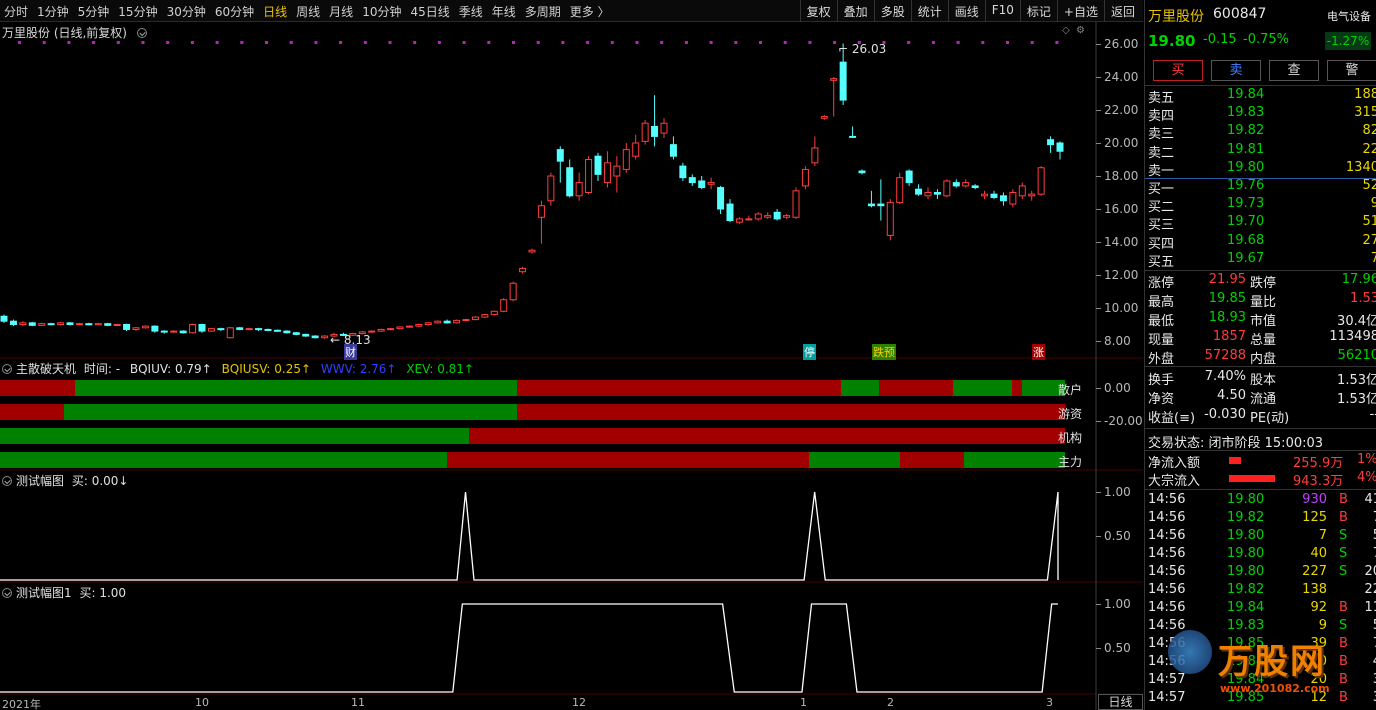  Describe the element at coordinates (892, 11) in the screenshot. I see `tool-button: 多股` at that location.